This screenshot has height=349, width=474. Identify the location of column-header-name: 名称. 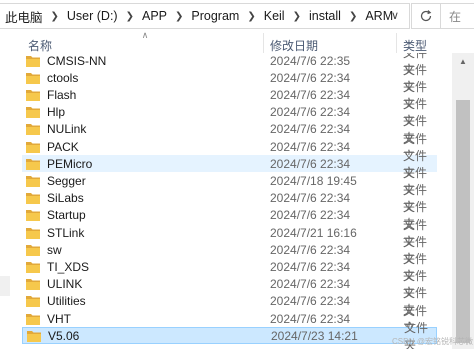
(40, 45).